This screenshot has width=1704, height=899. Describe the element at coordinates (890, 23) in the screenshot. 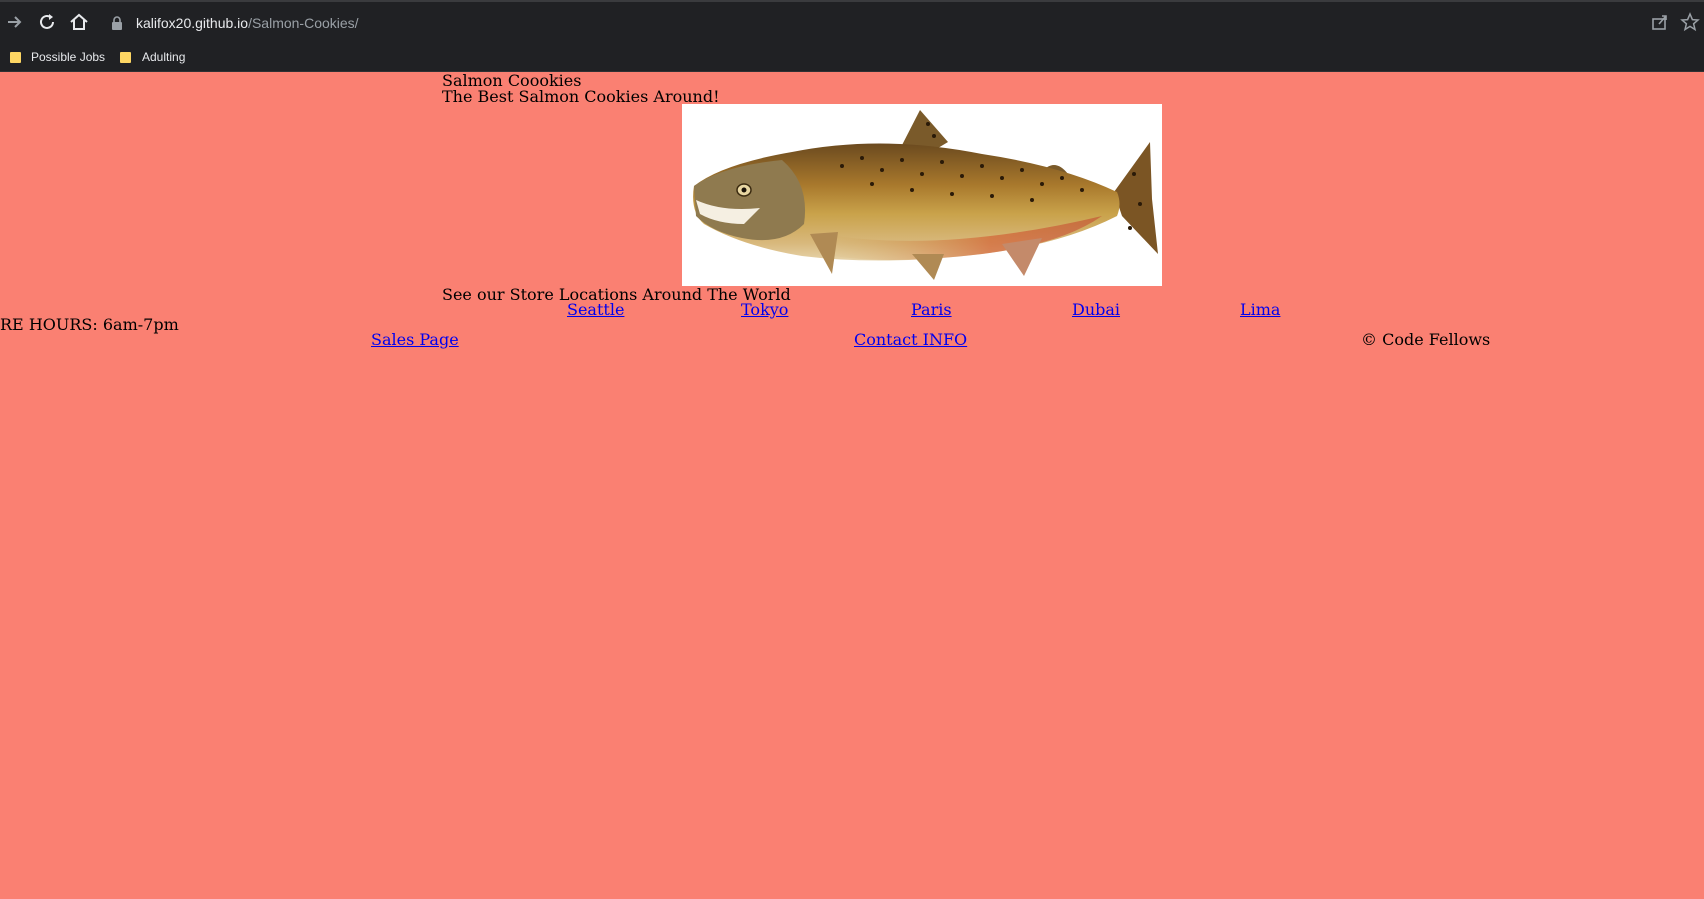

I see `address-bar: kalifox20.github.io/Salmon-Cookies/` at that location.